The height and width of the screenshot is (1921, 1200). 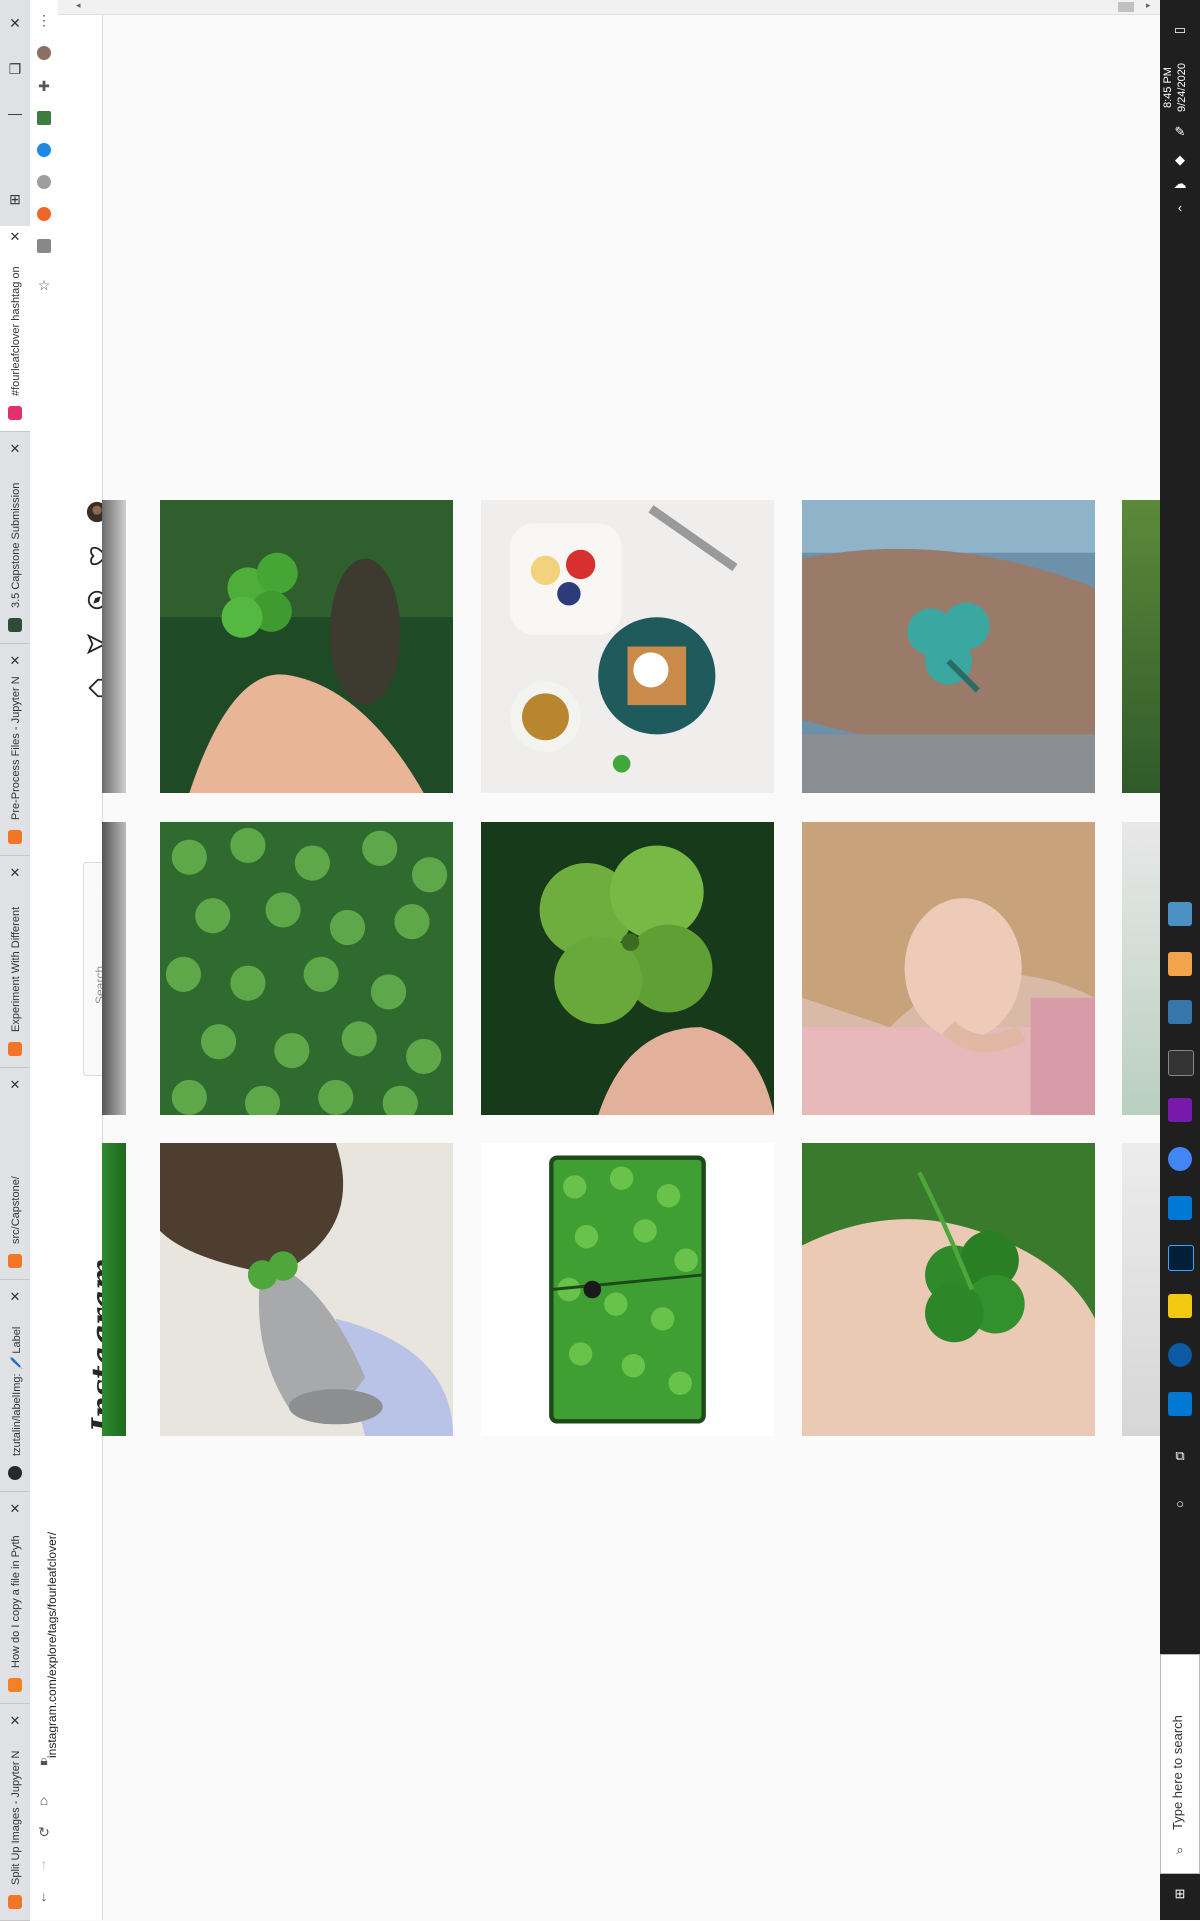 What do you see at coordinates (1180, 1355) in the screenshot?
I see `edge-icon` at bounding box center [1180, 1355].